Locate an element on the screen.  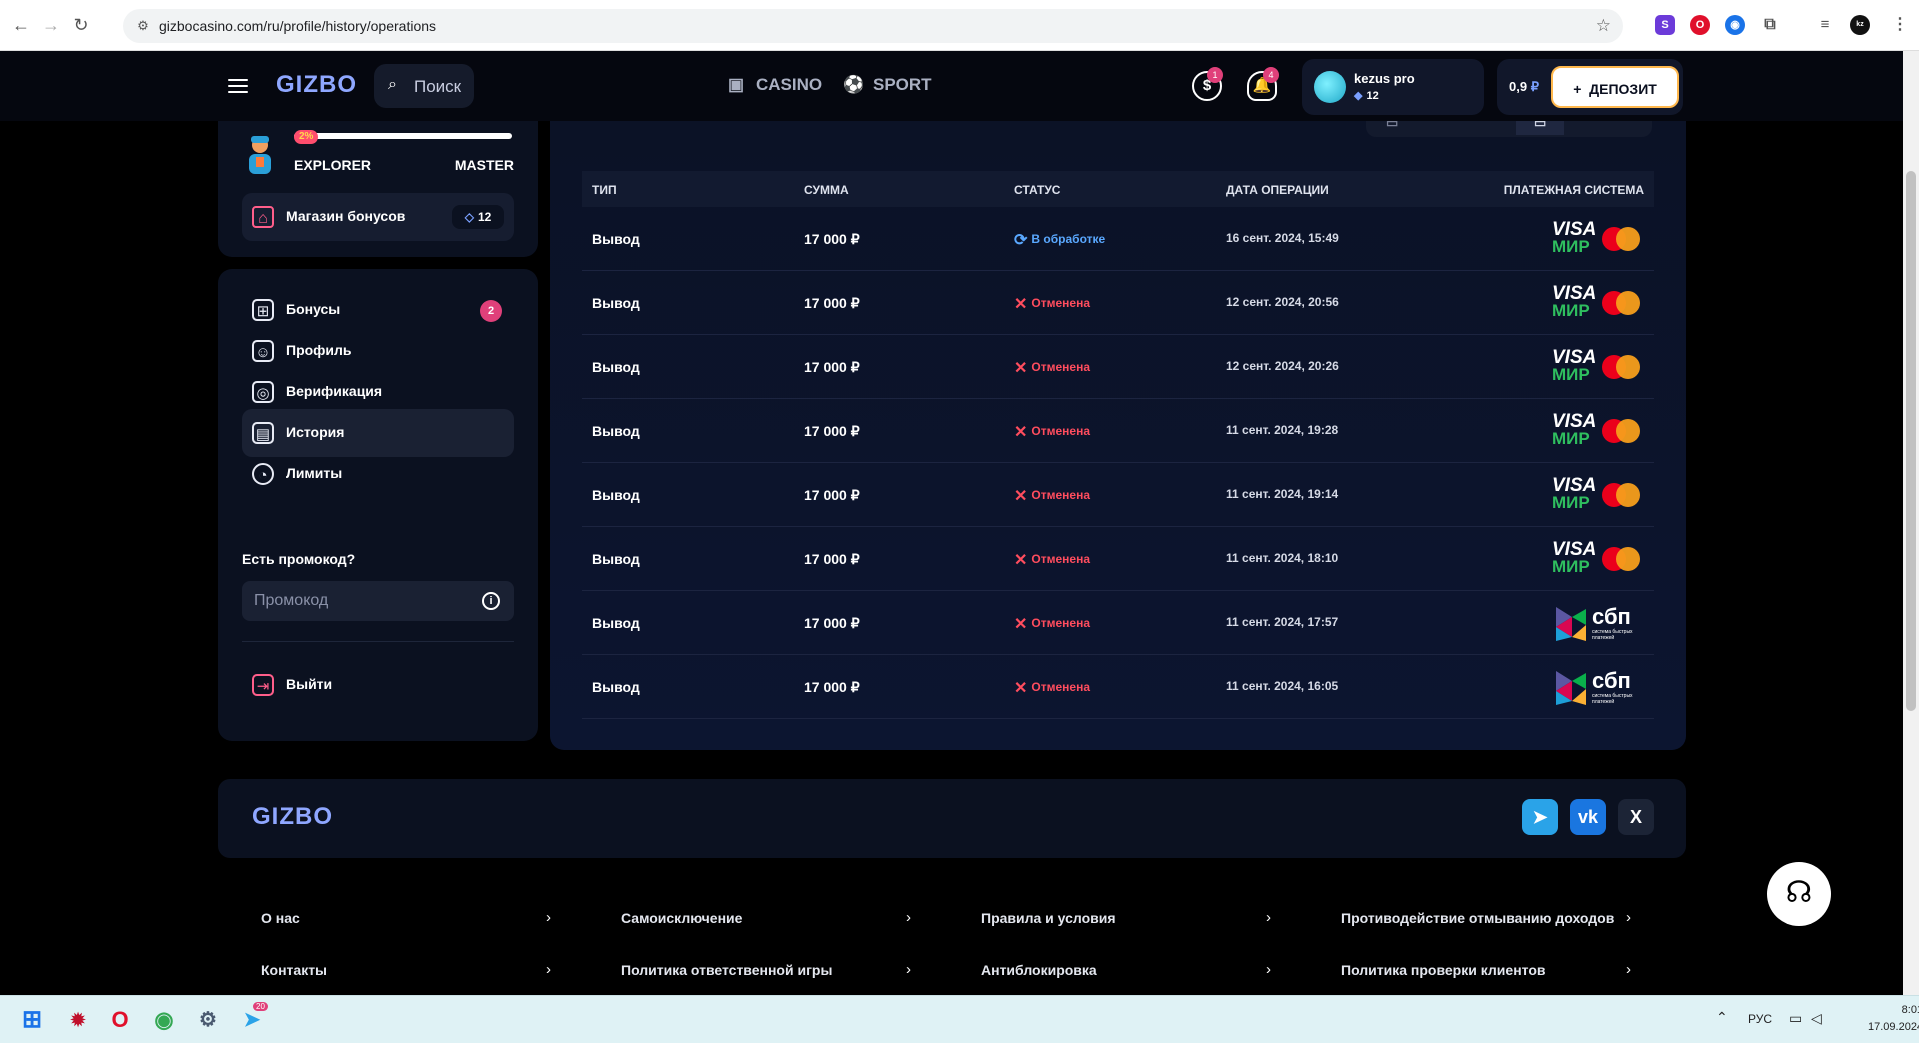
footer-link: Политика ответственной игры is located at coordinates (726, 970).